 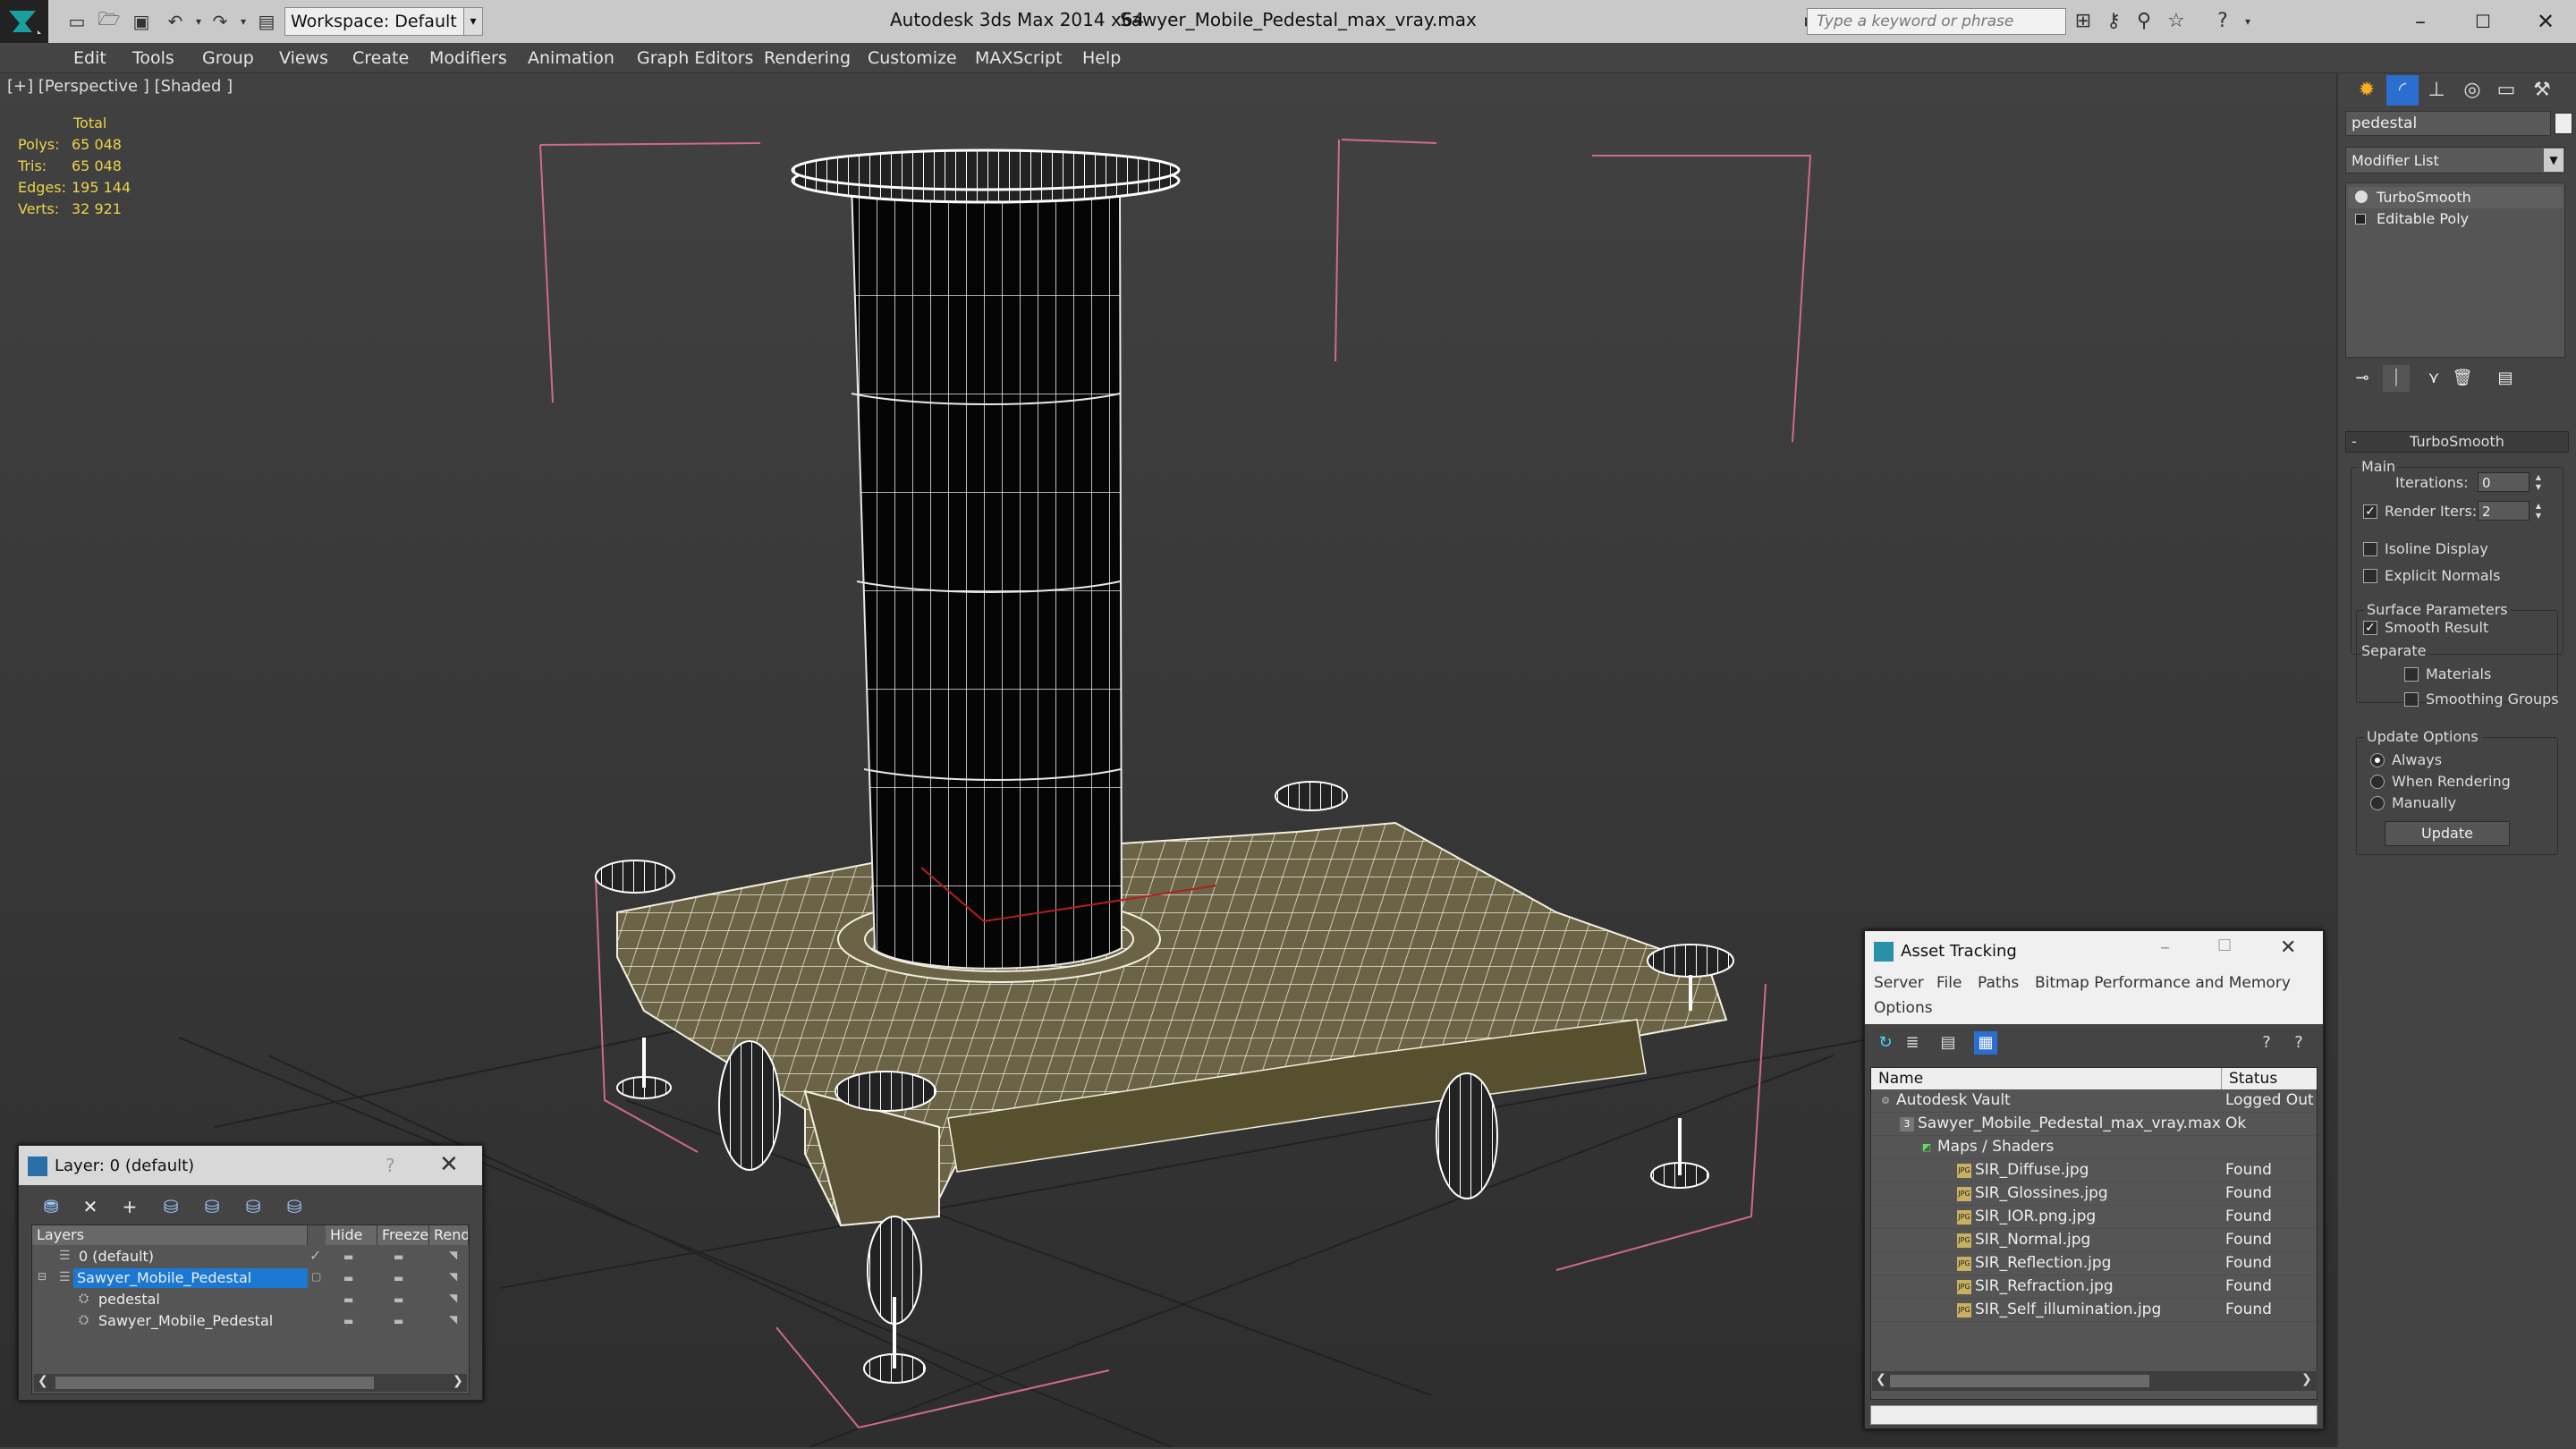 What do you see at coordinates (1899, 983) in the screenshot?
I see `asset-menu-server: Server` at bounding box center [1899, 983].